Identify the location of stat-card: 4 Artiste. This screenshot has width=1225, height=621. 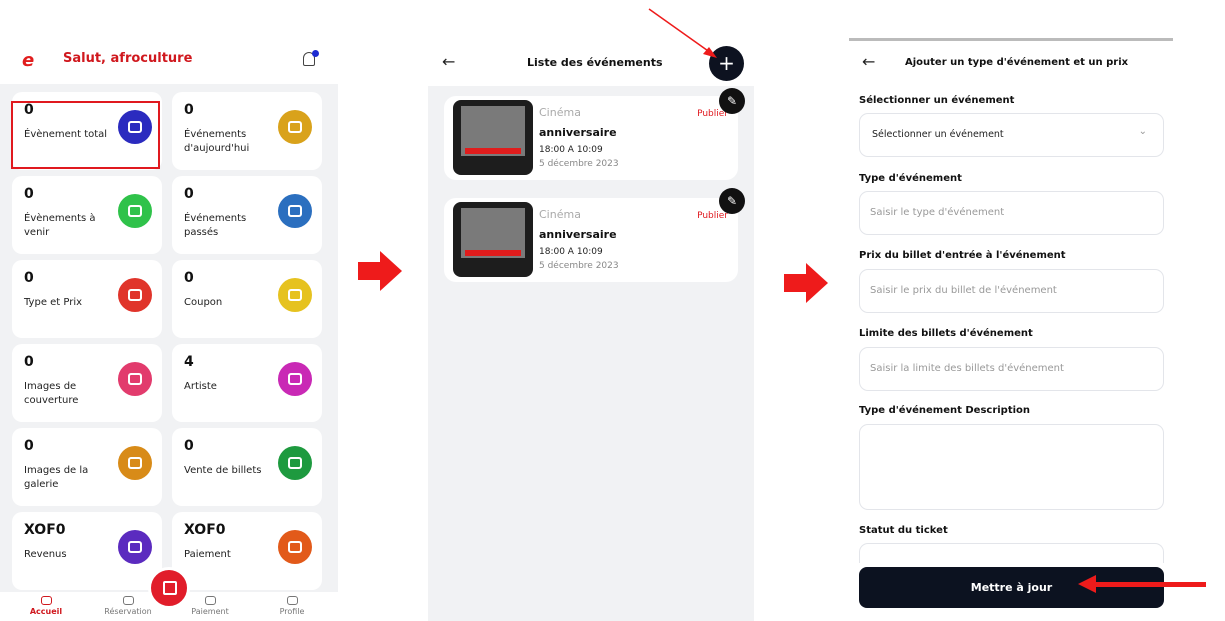
(247, 383).